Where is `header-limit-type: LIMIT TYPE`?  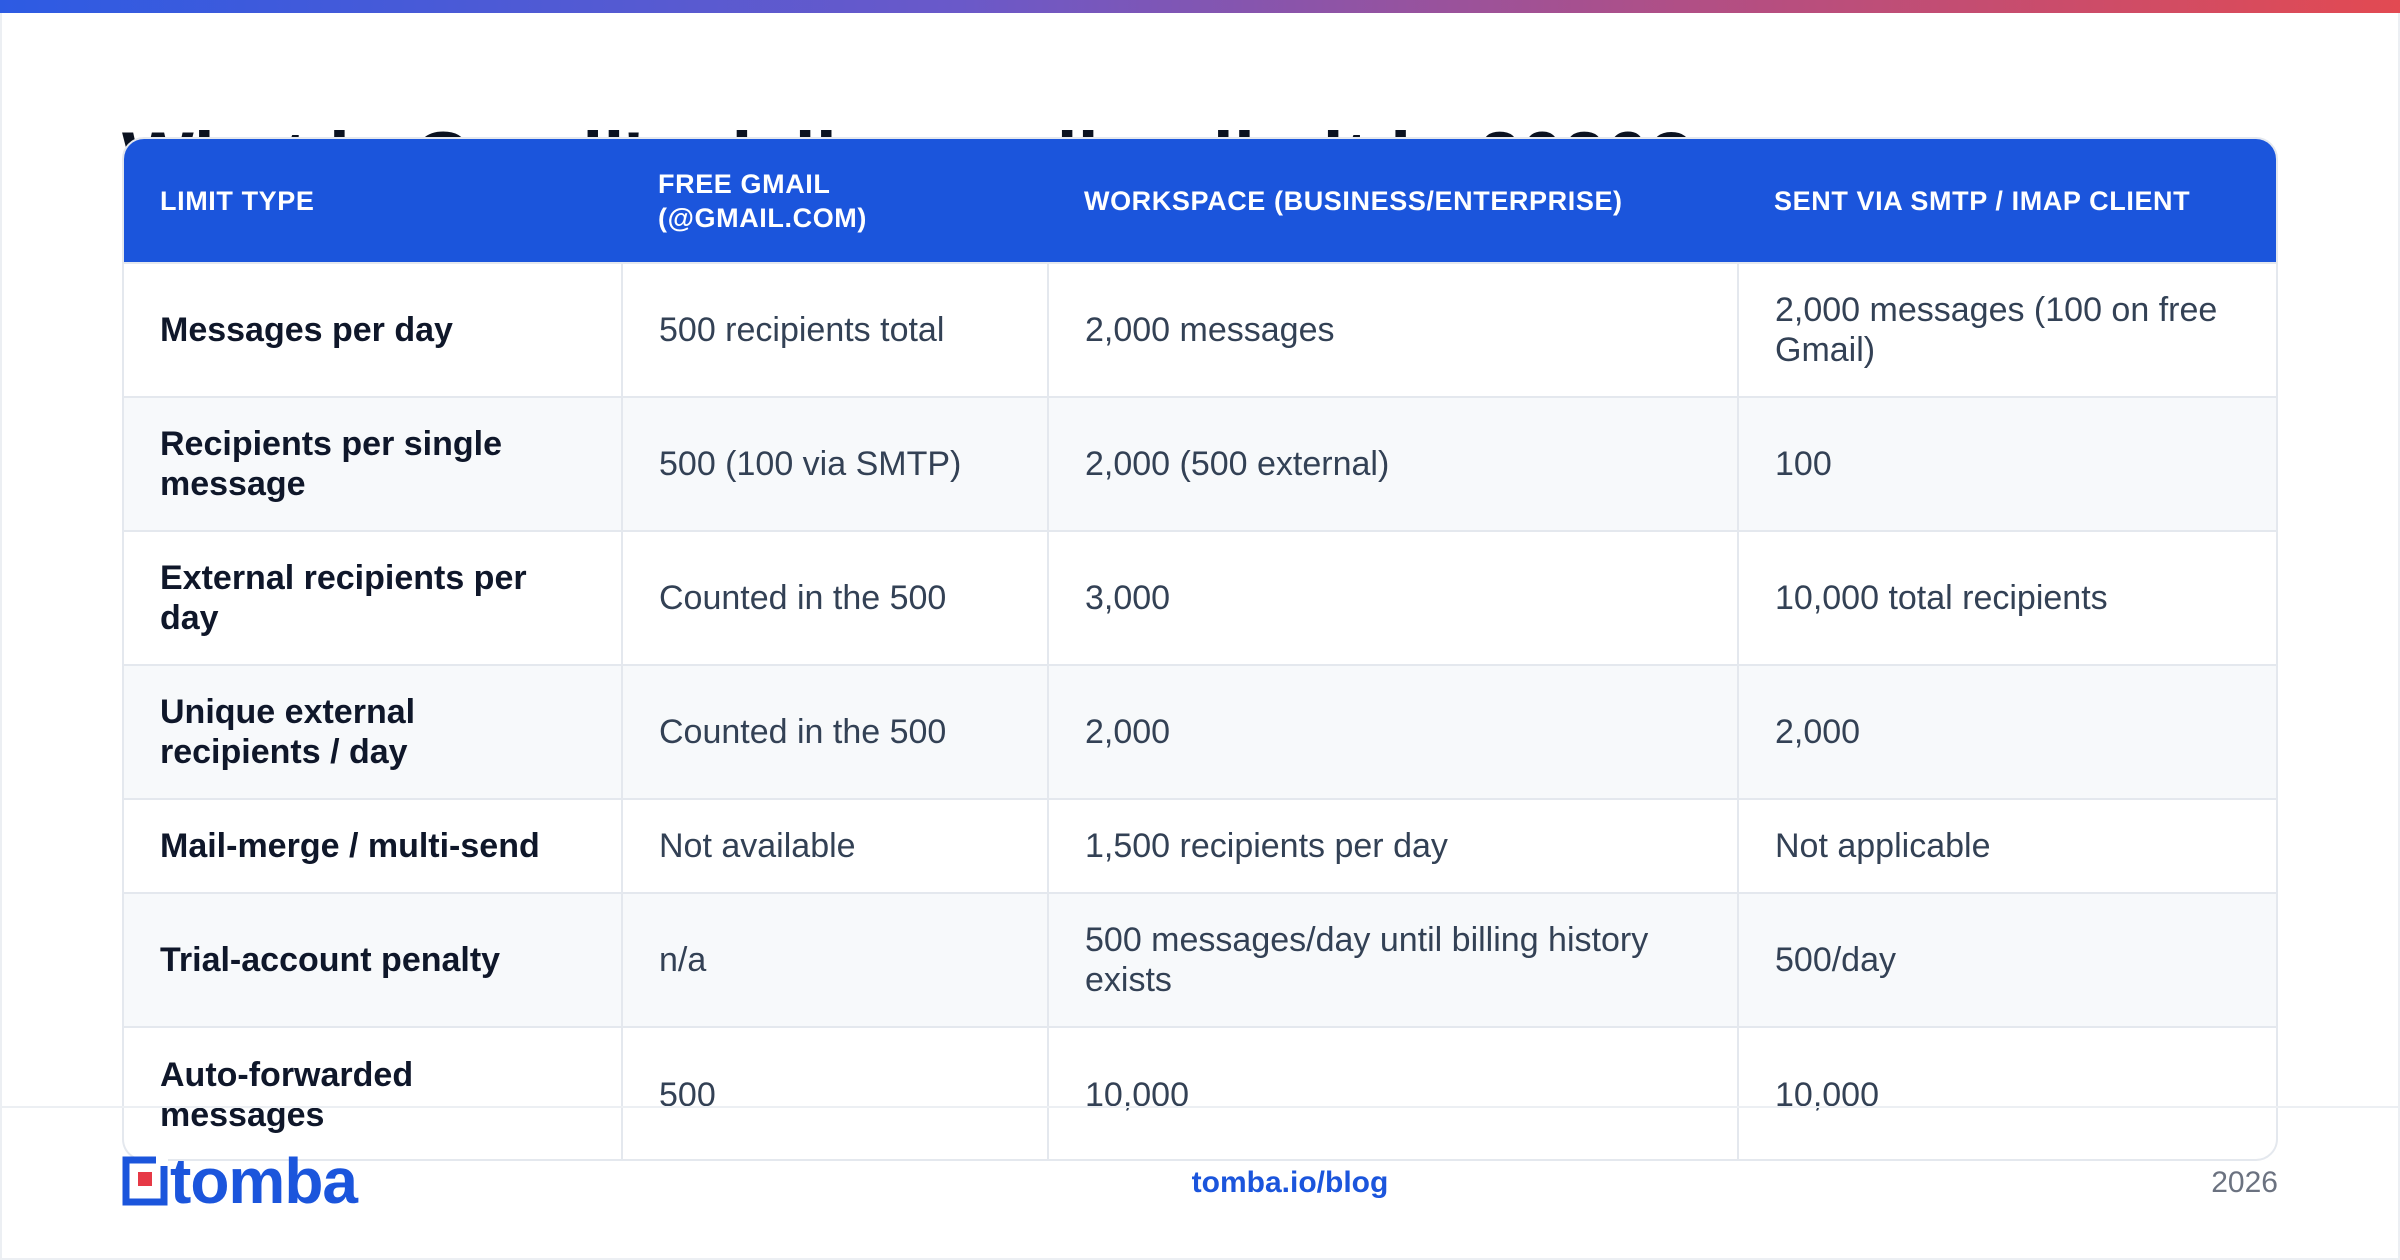 header-limit-type: LIMIT TYPE is located at coordinates (373, 201).